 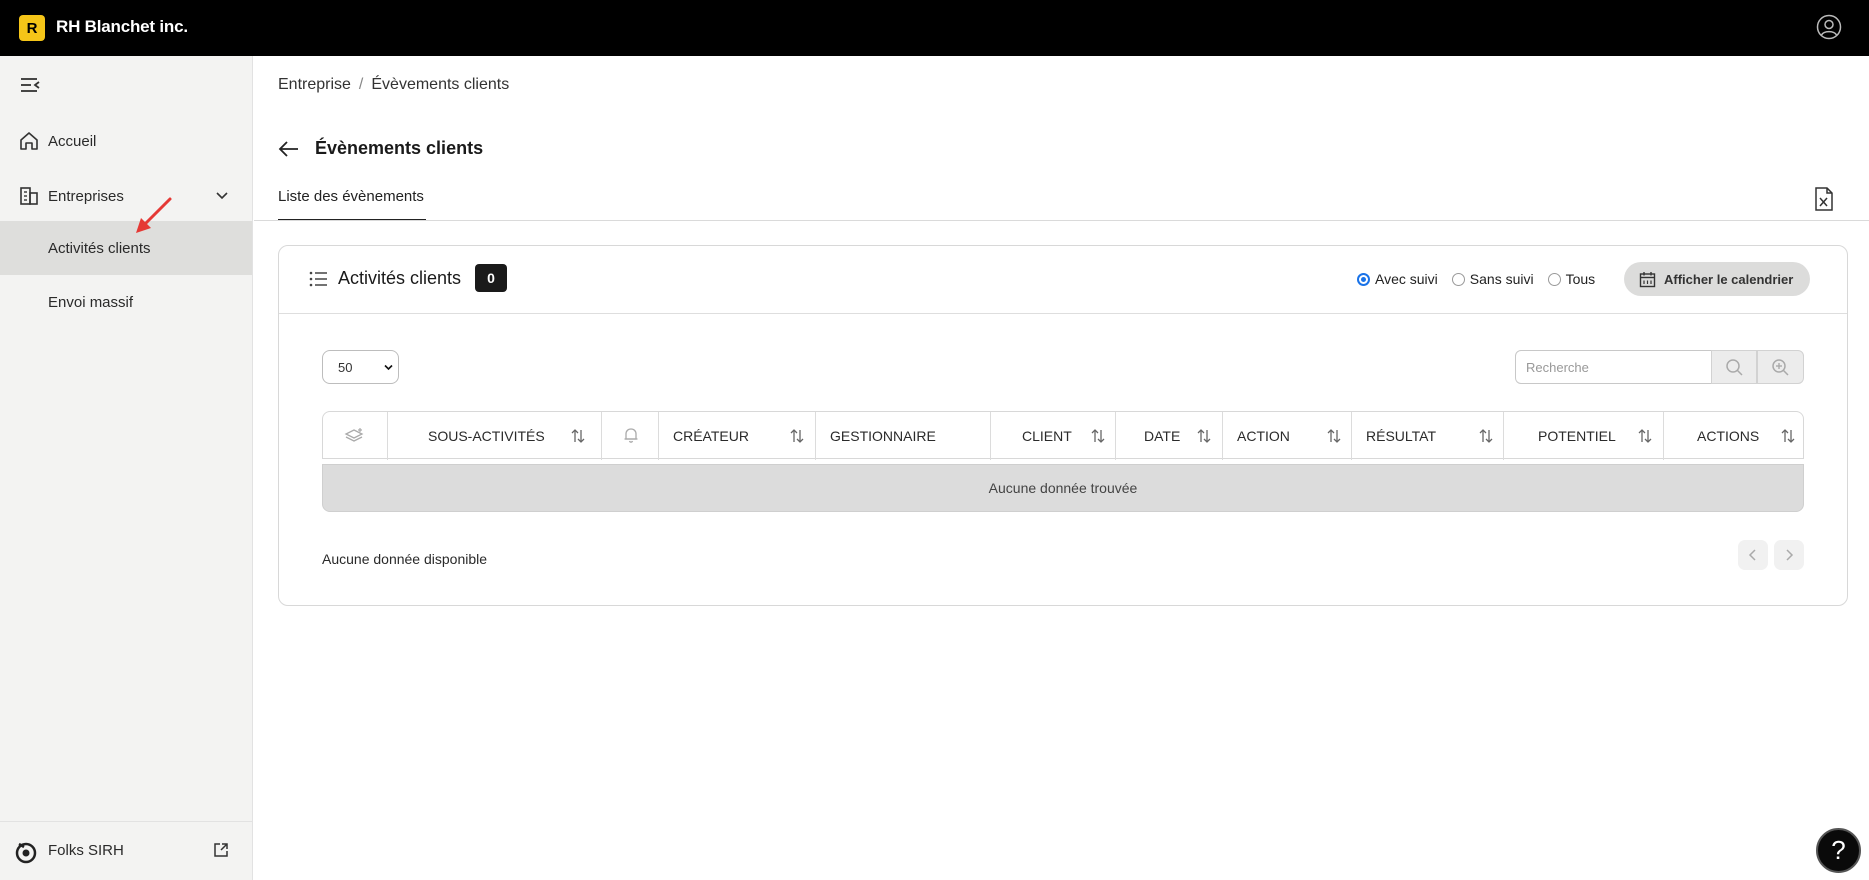 What do you see at coordinates (1061, 220) in the screenshot?
I see `tab-divider` at bounding box center [1061, 220].